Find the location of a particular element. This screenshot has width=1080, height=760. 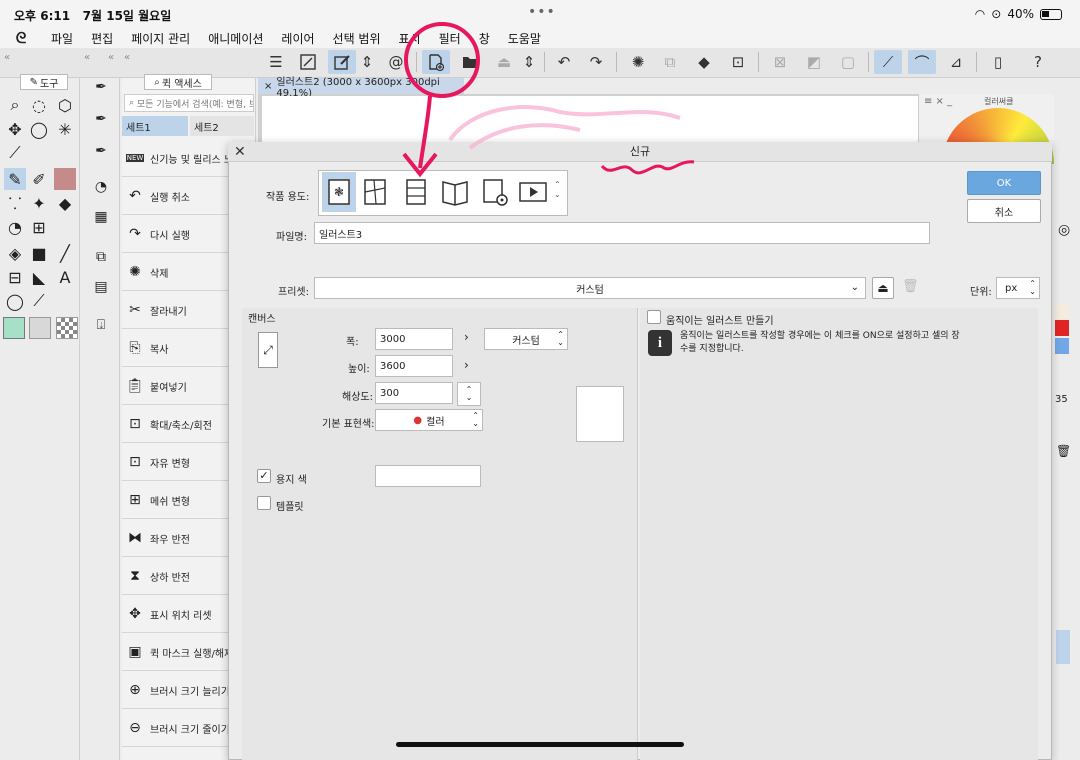

selection-icon: ◌ is located at coordinates (39, 105).